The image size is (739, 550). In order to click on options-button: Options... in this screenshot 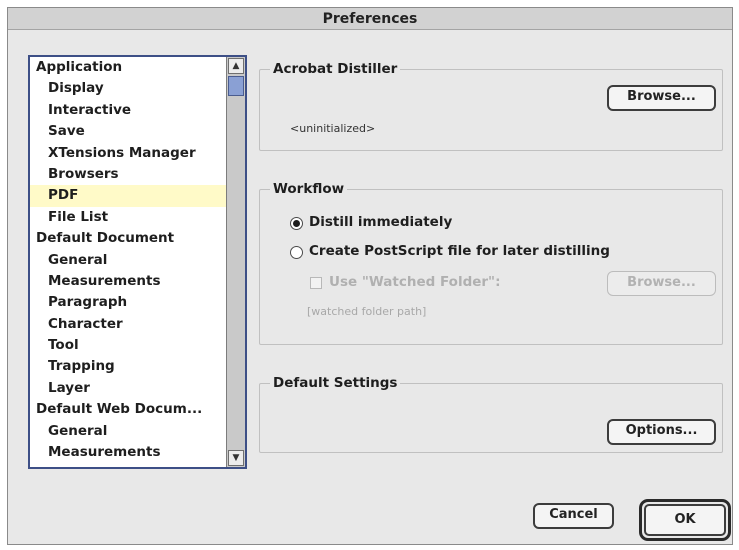, I will do `click(661, 432)`.